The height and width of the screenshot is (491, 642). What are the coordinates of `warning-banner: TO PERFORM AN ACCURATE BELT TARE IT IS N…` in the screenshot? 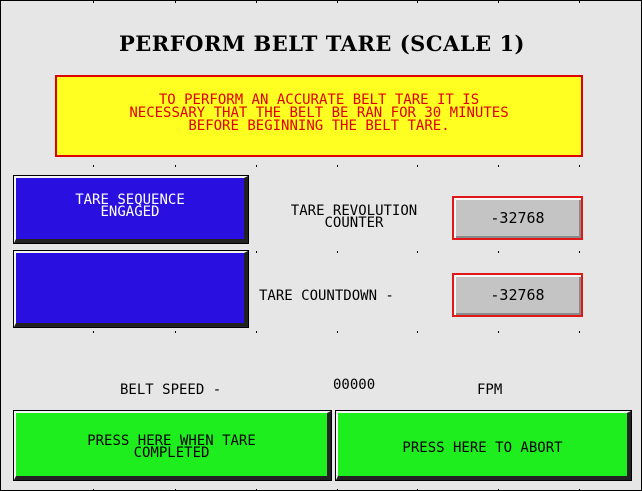 It's located at (319, 116).